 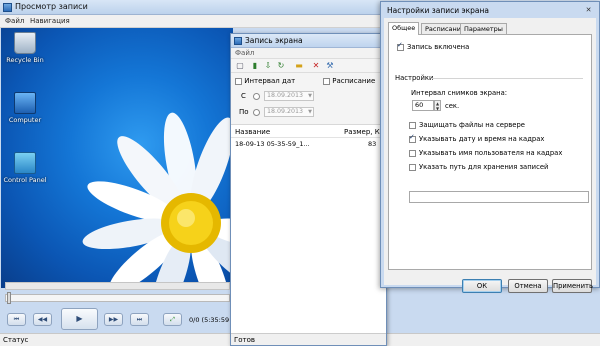 I want to click on interval-value: 60, so click(x=419, y=105).